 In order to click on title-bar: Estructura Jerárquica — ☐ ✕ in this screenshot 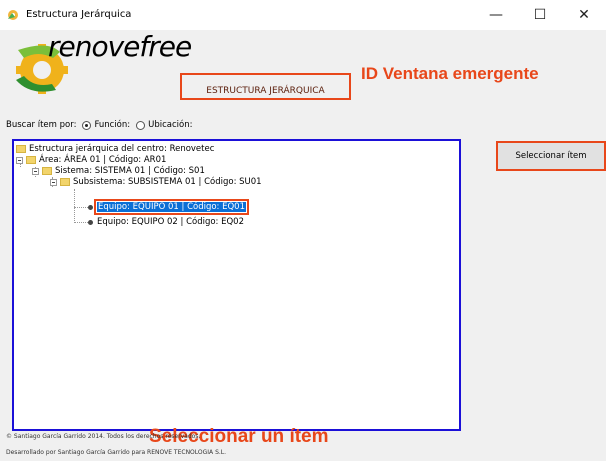, I will do `click(303, 15)`.